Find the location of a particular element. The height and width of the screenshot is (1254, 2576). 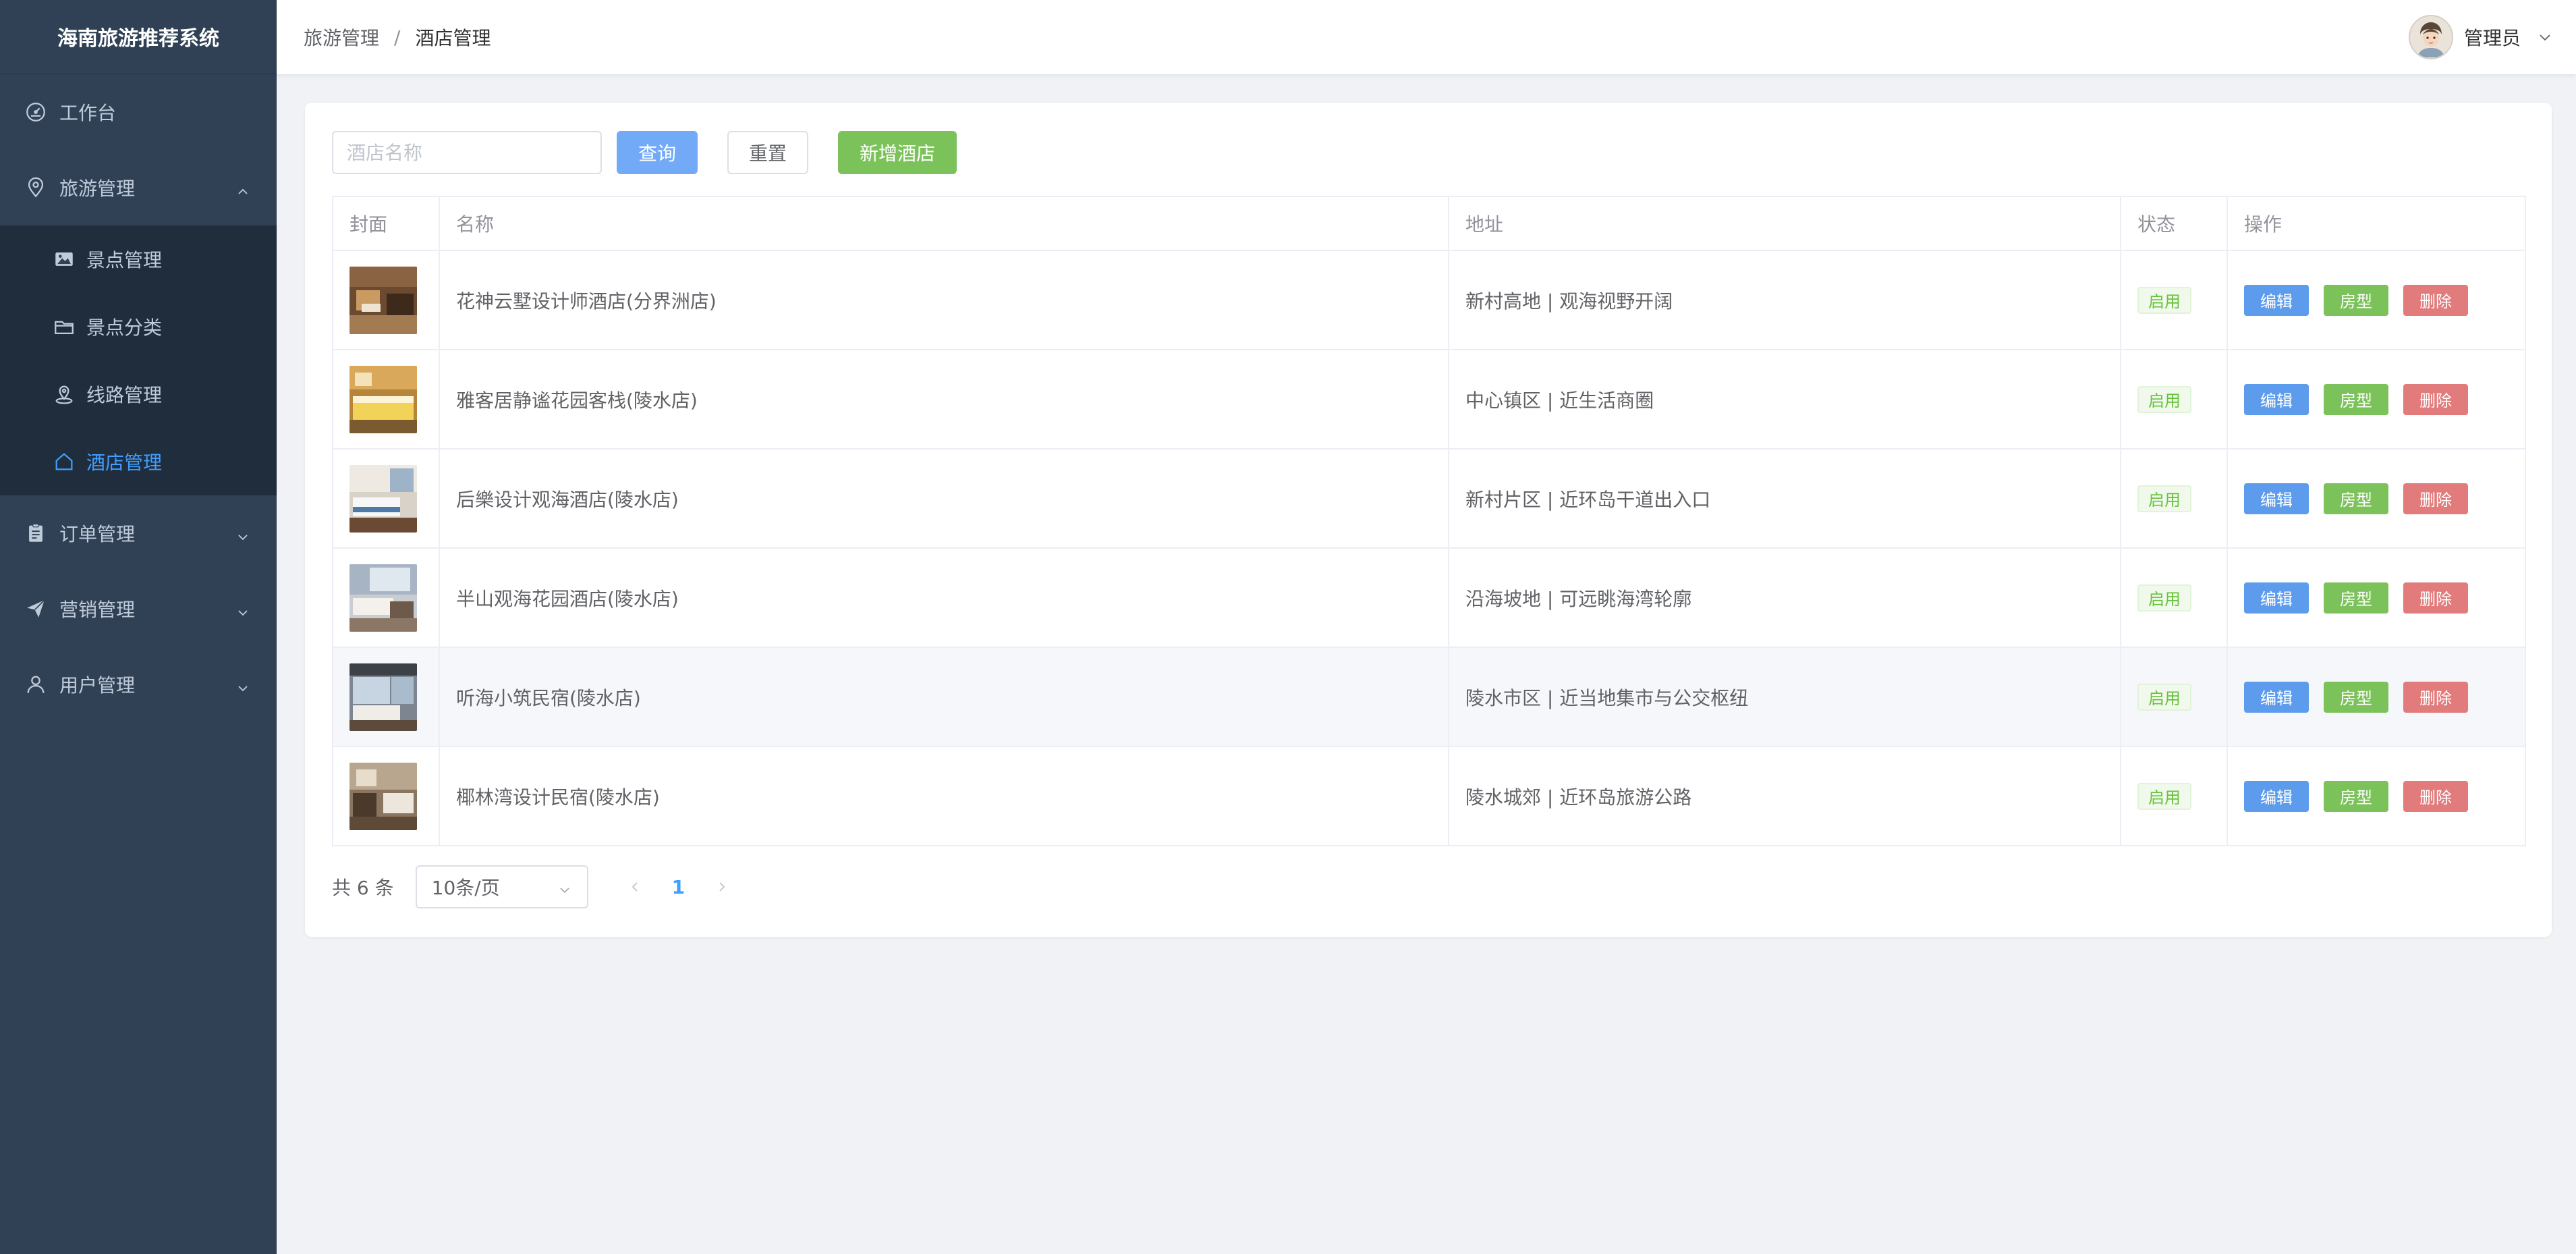

sidebar-item-routes: 线路管理 is located at coordinates (138, 394).